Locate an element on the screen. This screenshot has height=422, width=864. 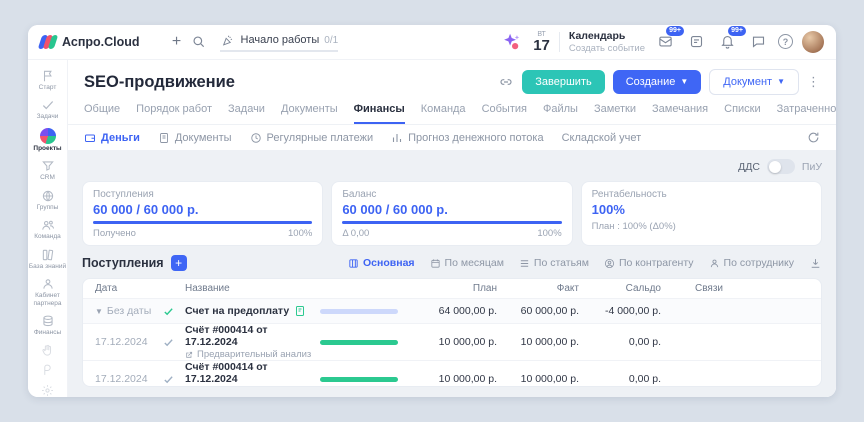
clock-icon is located at coordinates (255, 137).